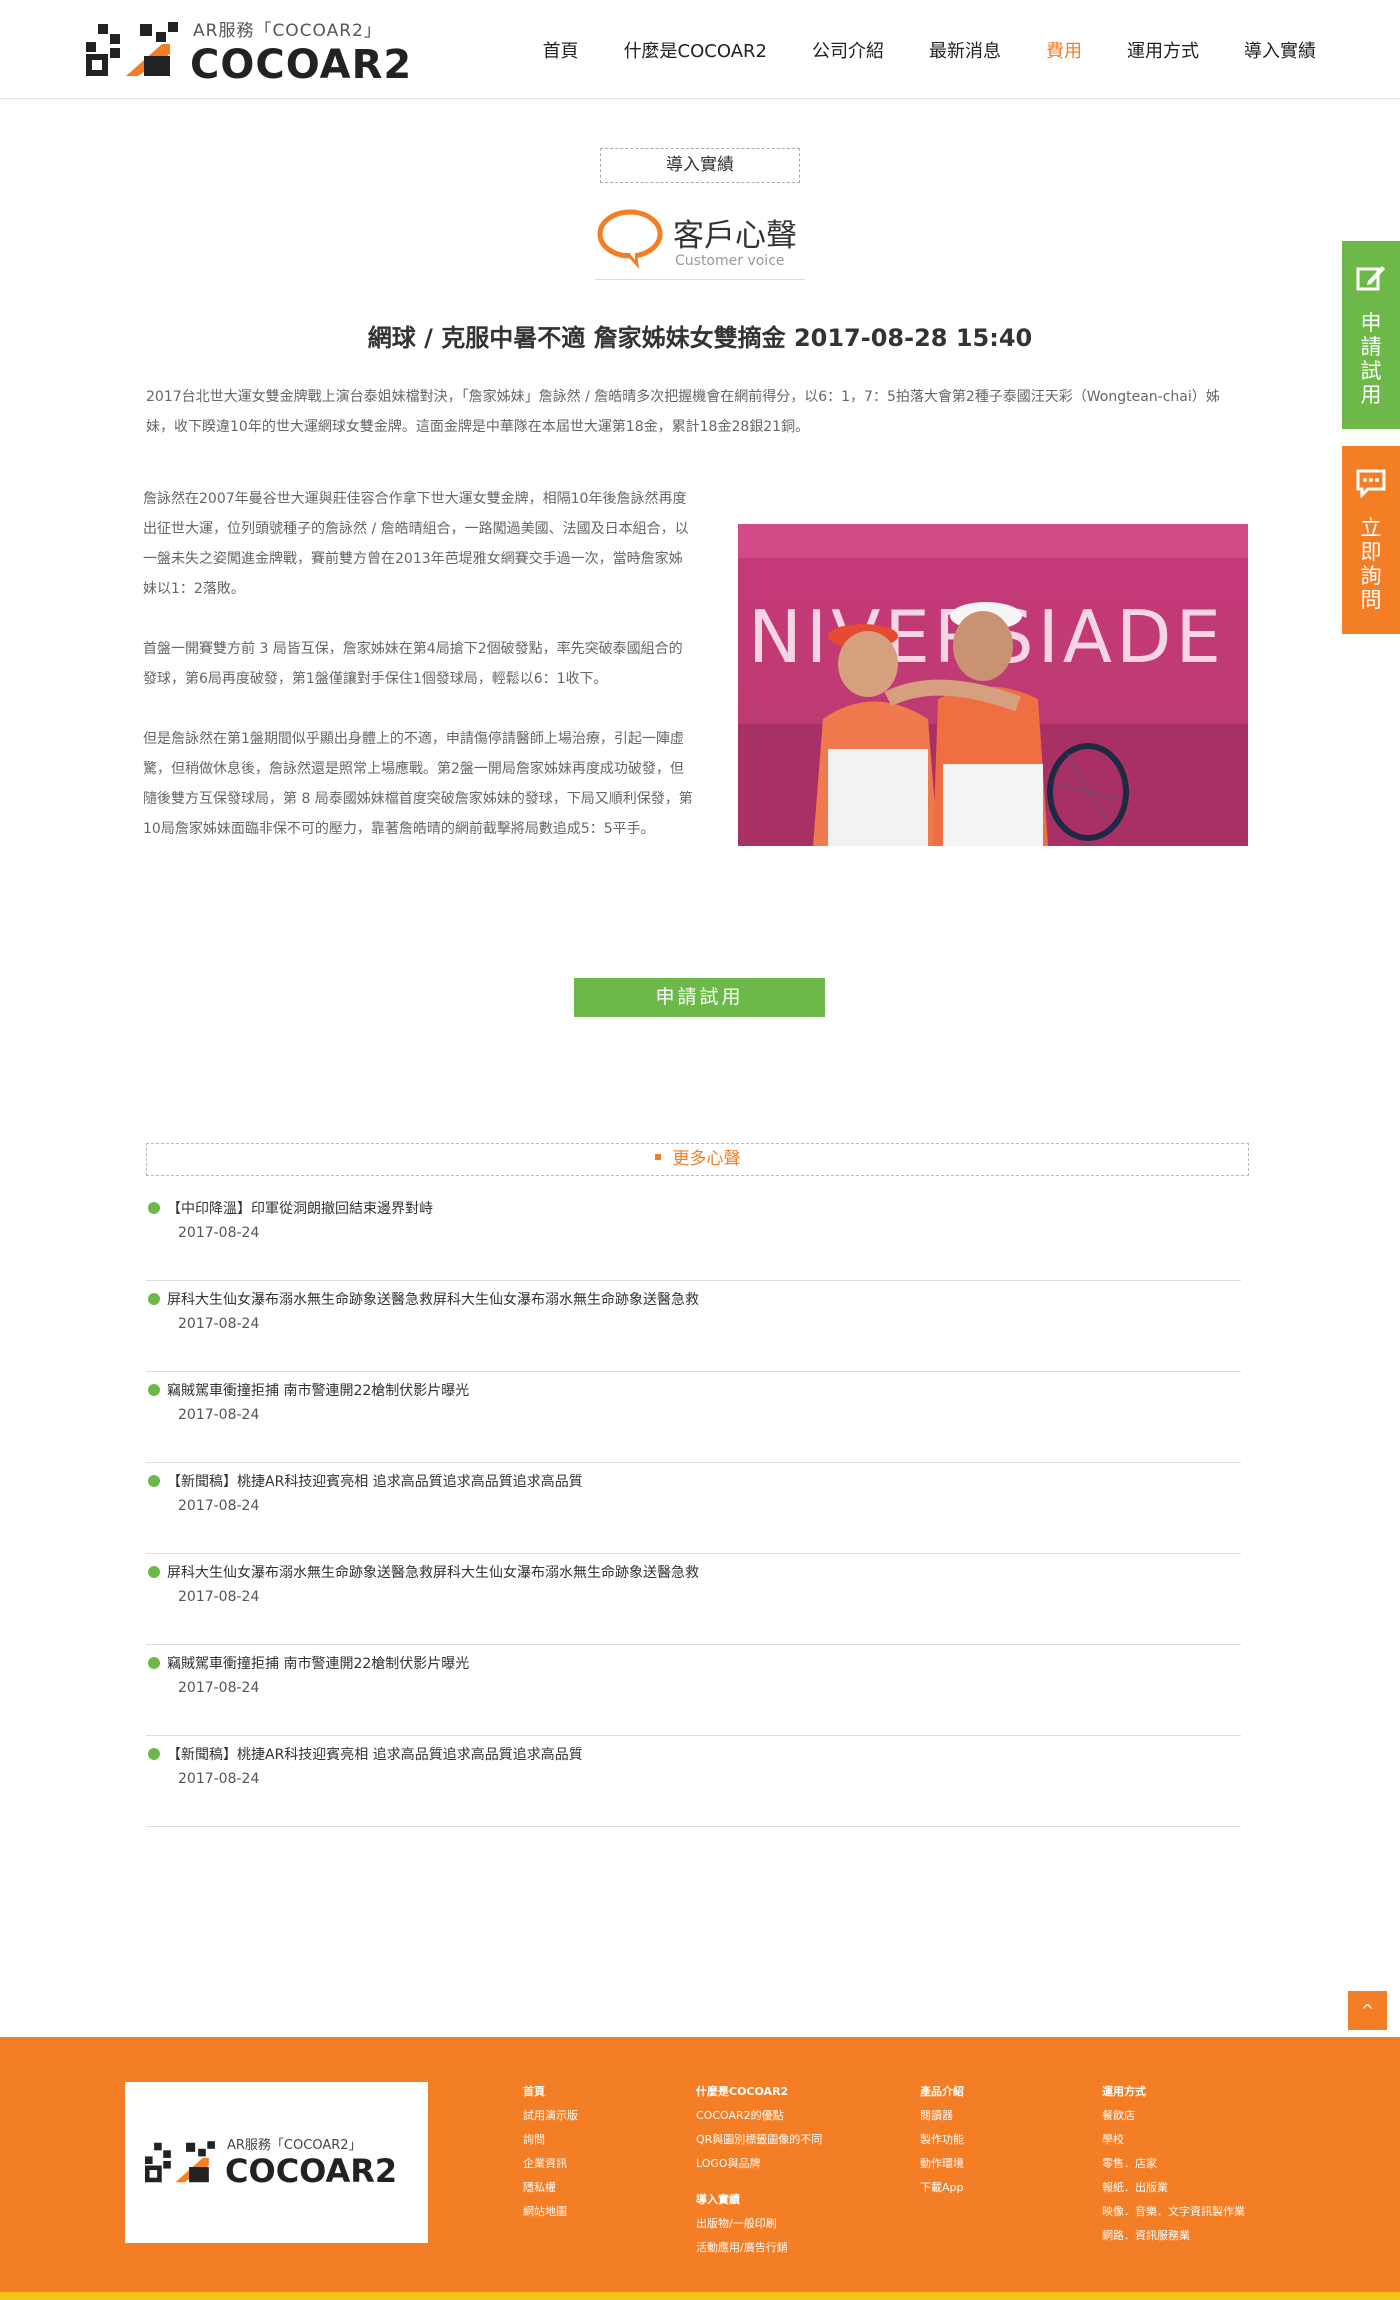 This screenshot has width=1400, height=2300. I want to click on nav-news: 最新消息, so click(965, 50).